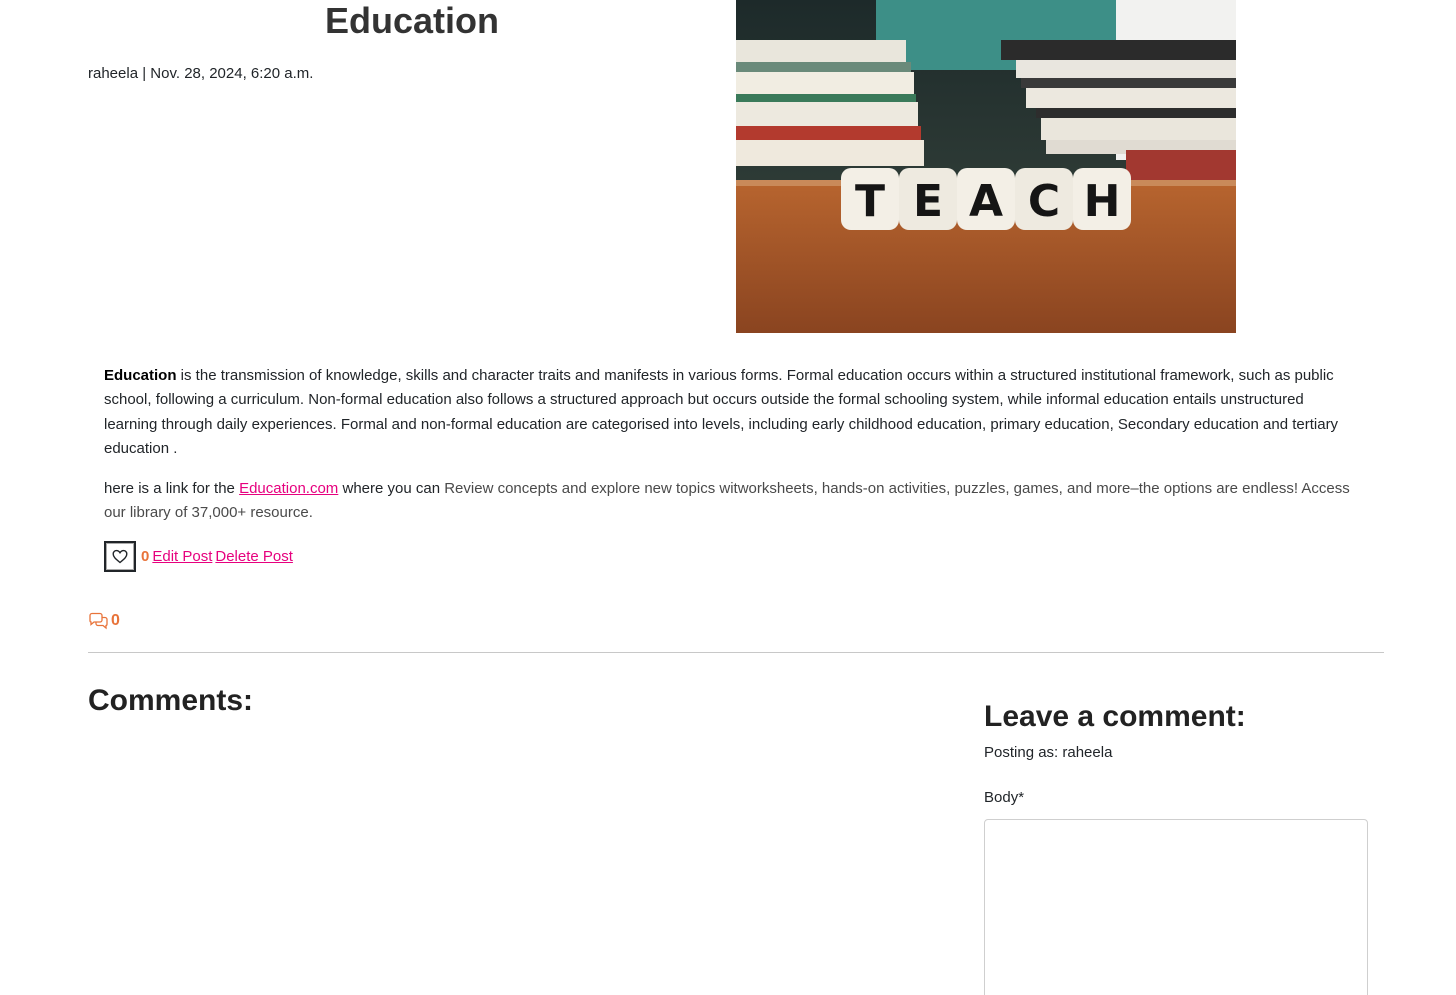 This screenshot has width=1456, height=995. What do you see at coordinates (1044, 201) in the screenshot?
I see `svg-text: C` at bounding box center [1044, 201].